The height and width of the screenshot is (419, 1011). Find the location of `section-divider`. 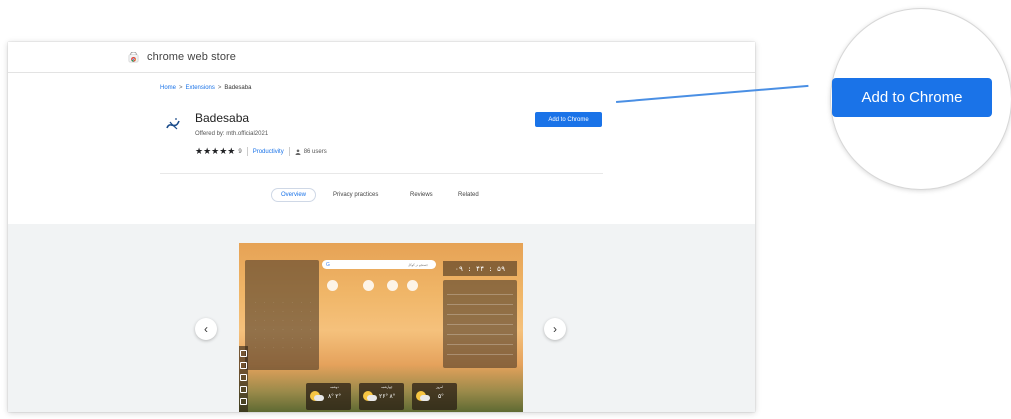

section-divider is located at coordinates (381, 173).